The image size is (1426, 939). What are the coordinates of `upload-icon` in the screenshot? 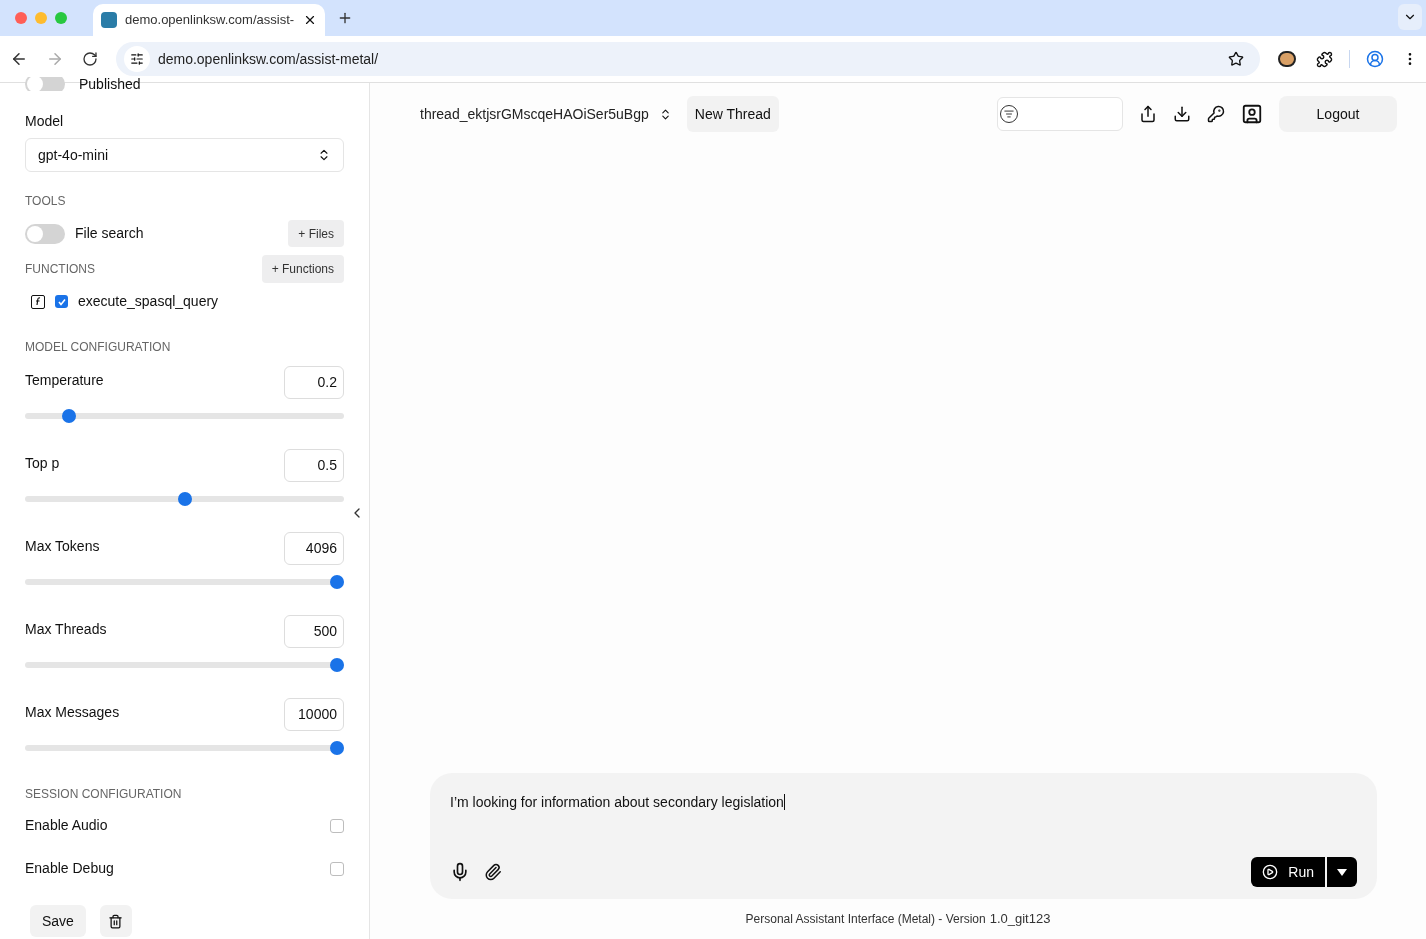 It's located at (1148, 114).